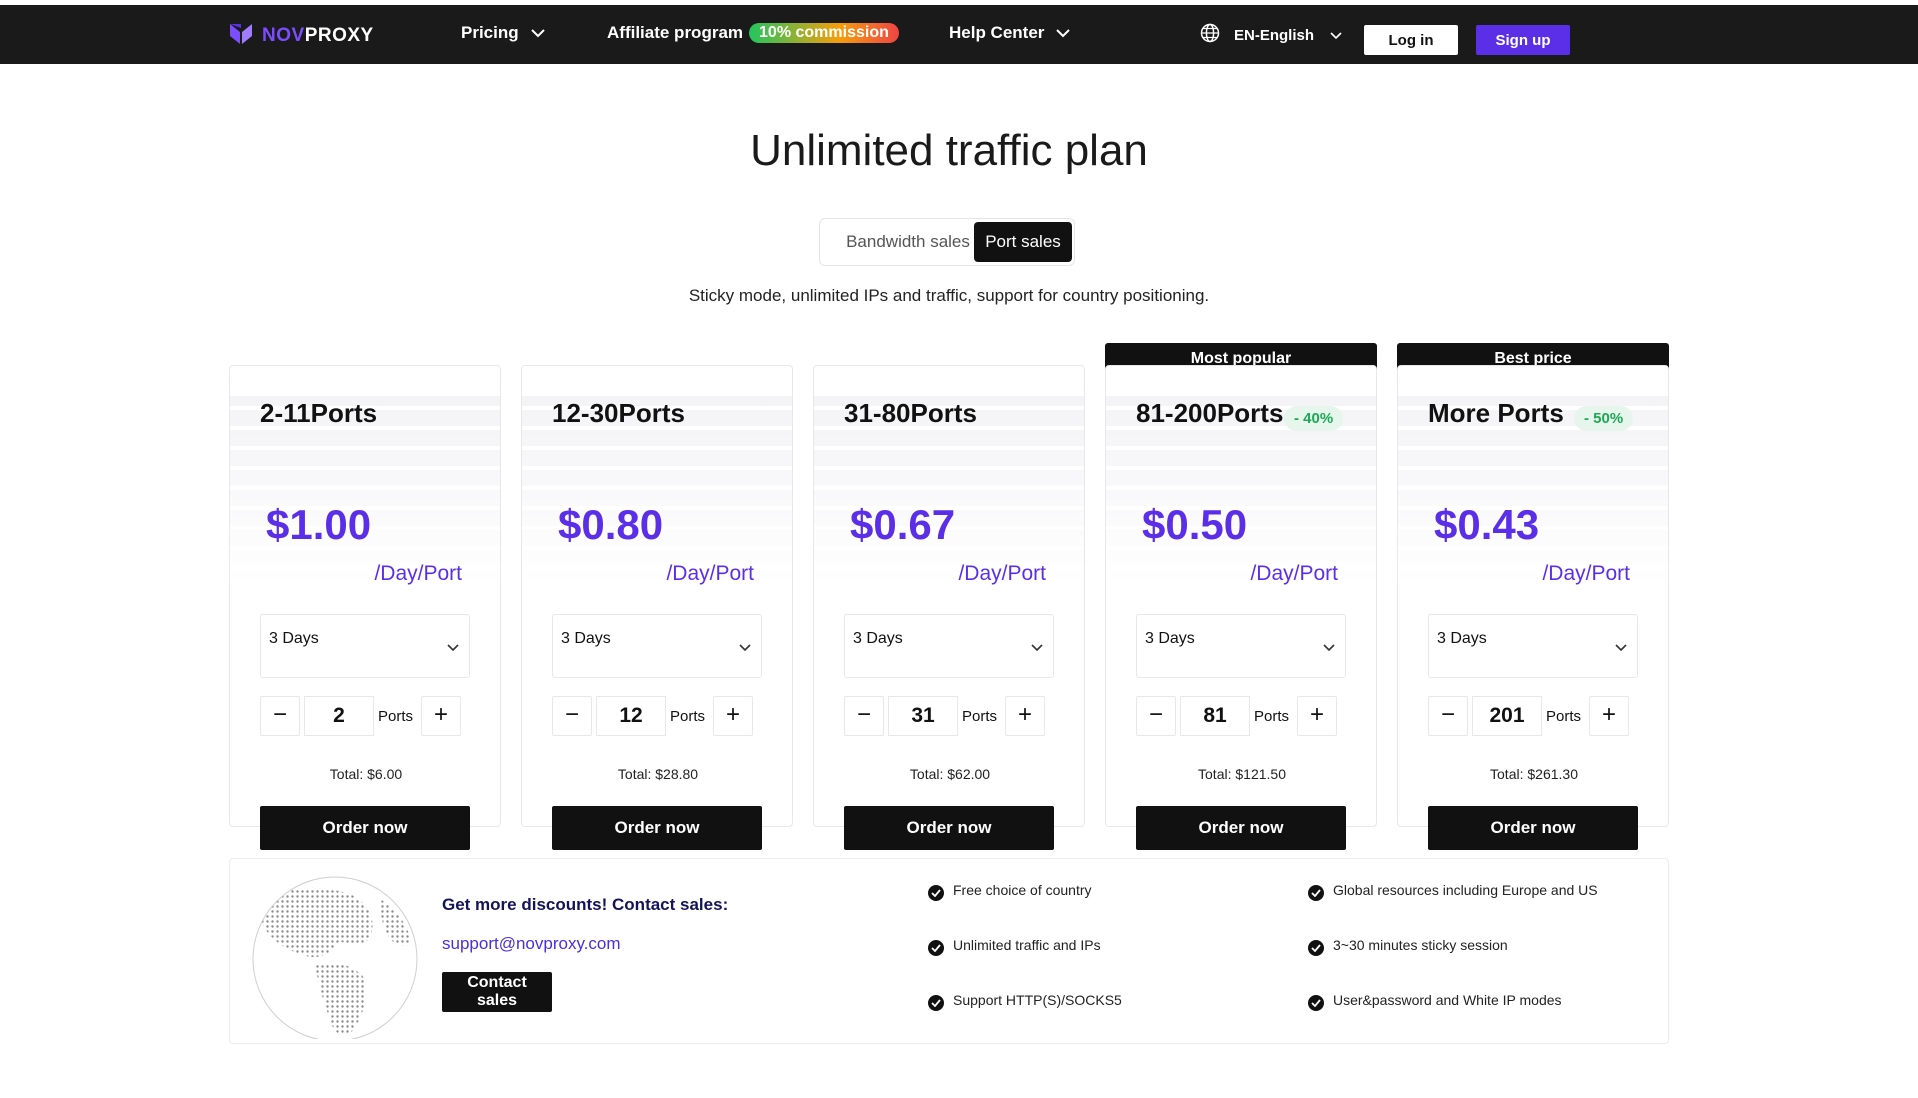  I want to click on quantity-input: 81, so click(1215, 716).